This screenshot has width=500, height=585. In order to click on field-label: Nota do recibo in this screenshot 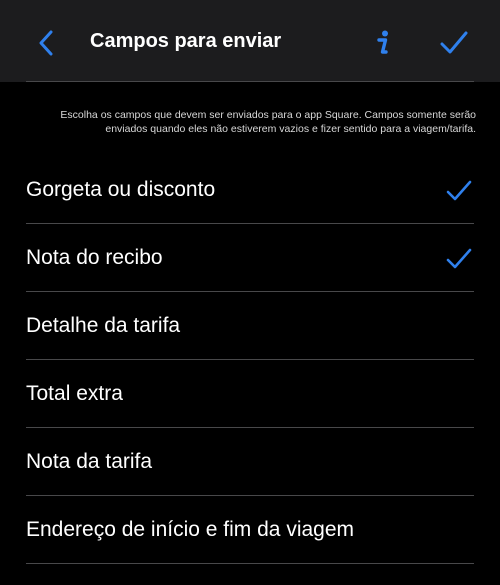, I will do `click(94, 257)`.